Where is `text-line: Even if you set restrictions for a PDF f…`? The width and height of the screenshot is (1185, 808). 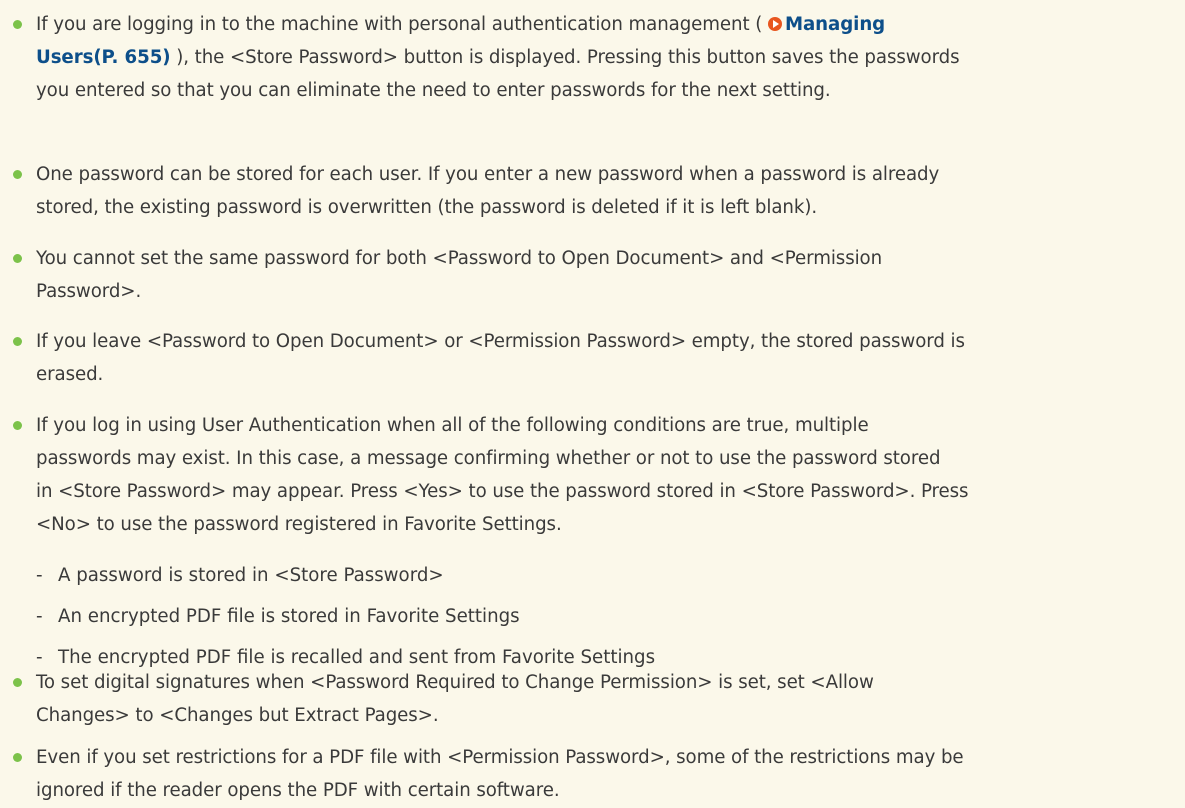 text-line: Even if you set restrictions for a PDF f… is located at coordinates (500, 757).